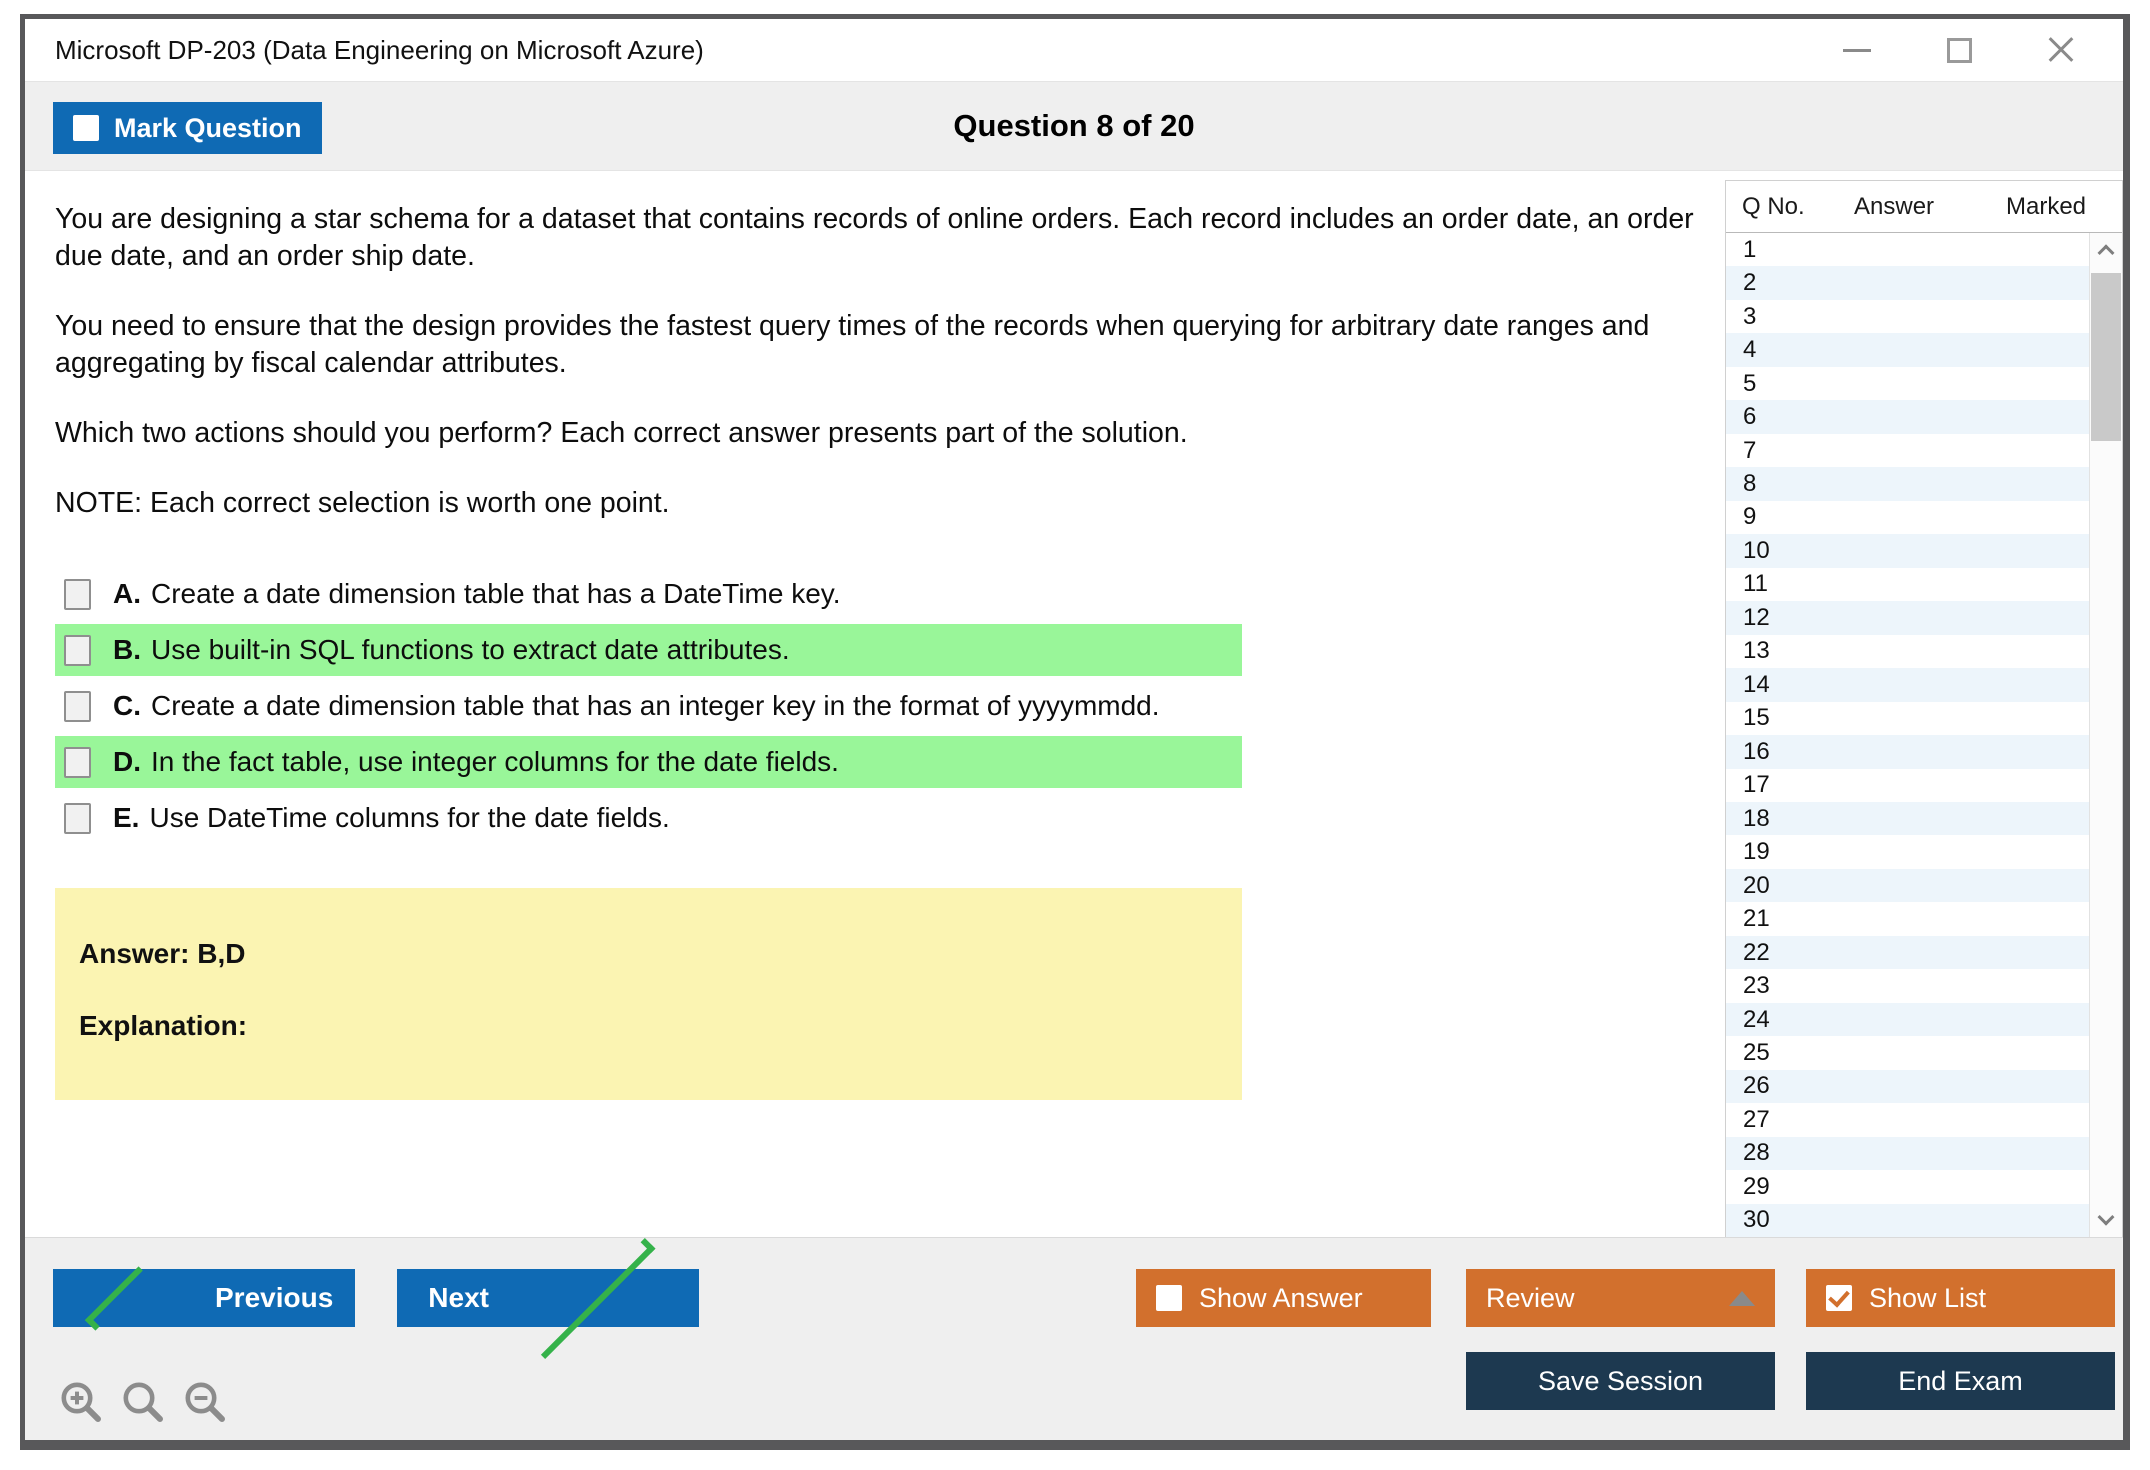 The height and width of the screenshot is (1470, 2150). I want to click on maximize-button, so click(1959, 50).